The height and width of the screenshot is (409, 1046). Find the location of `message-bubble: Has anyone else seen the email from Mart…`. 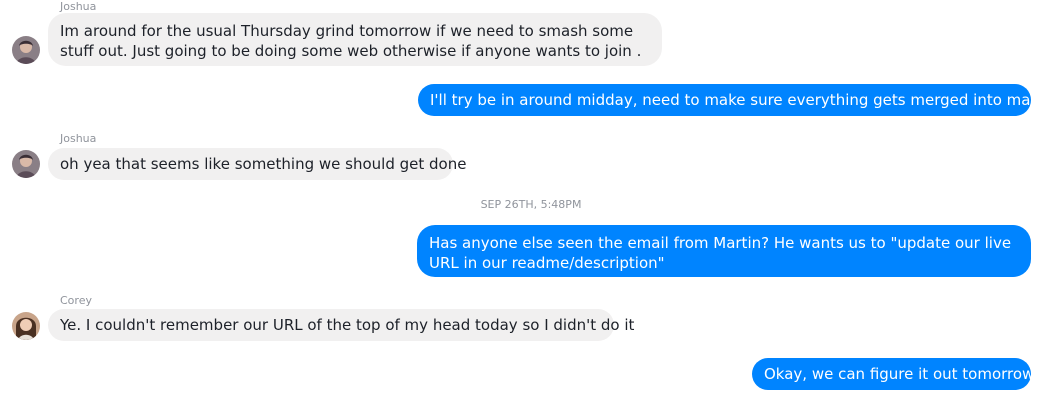

message-bubble: Has anyone else seen the email from Mart… is located at coordinates (724, 251).